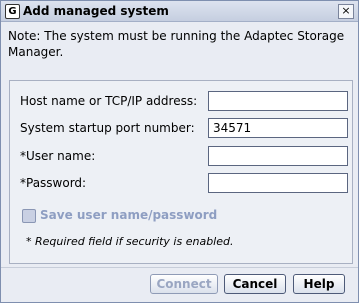  I want to click on password-label: *Password:, so click(53, 183).